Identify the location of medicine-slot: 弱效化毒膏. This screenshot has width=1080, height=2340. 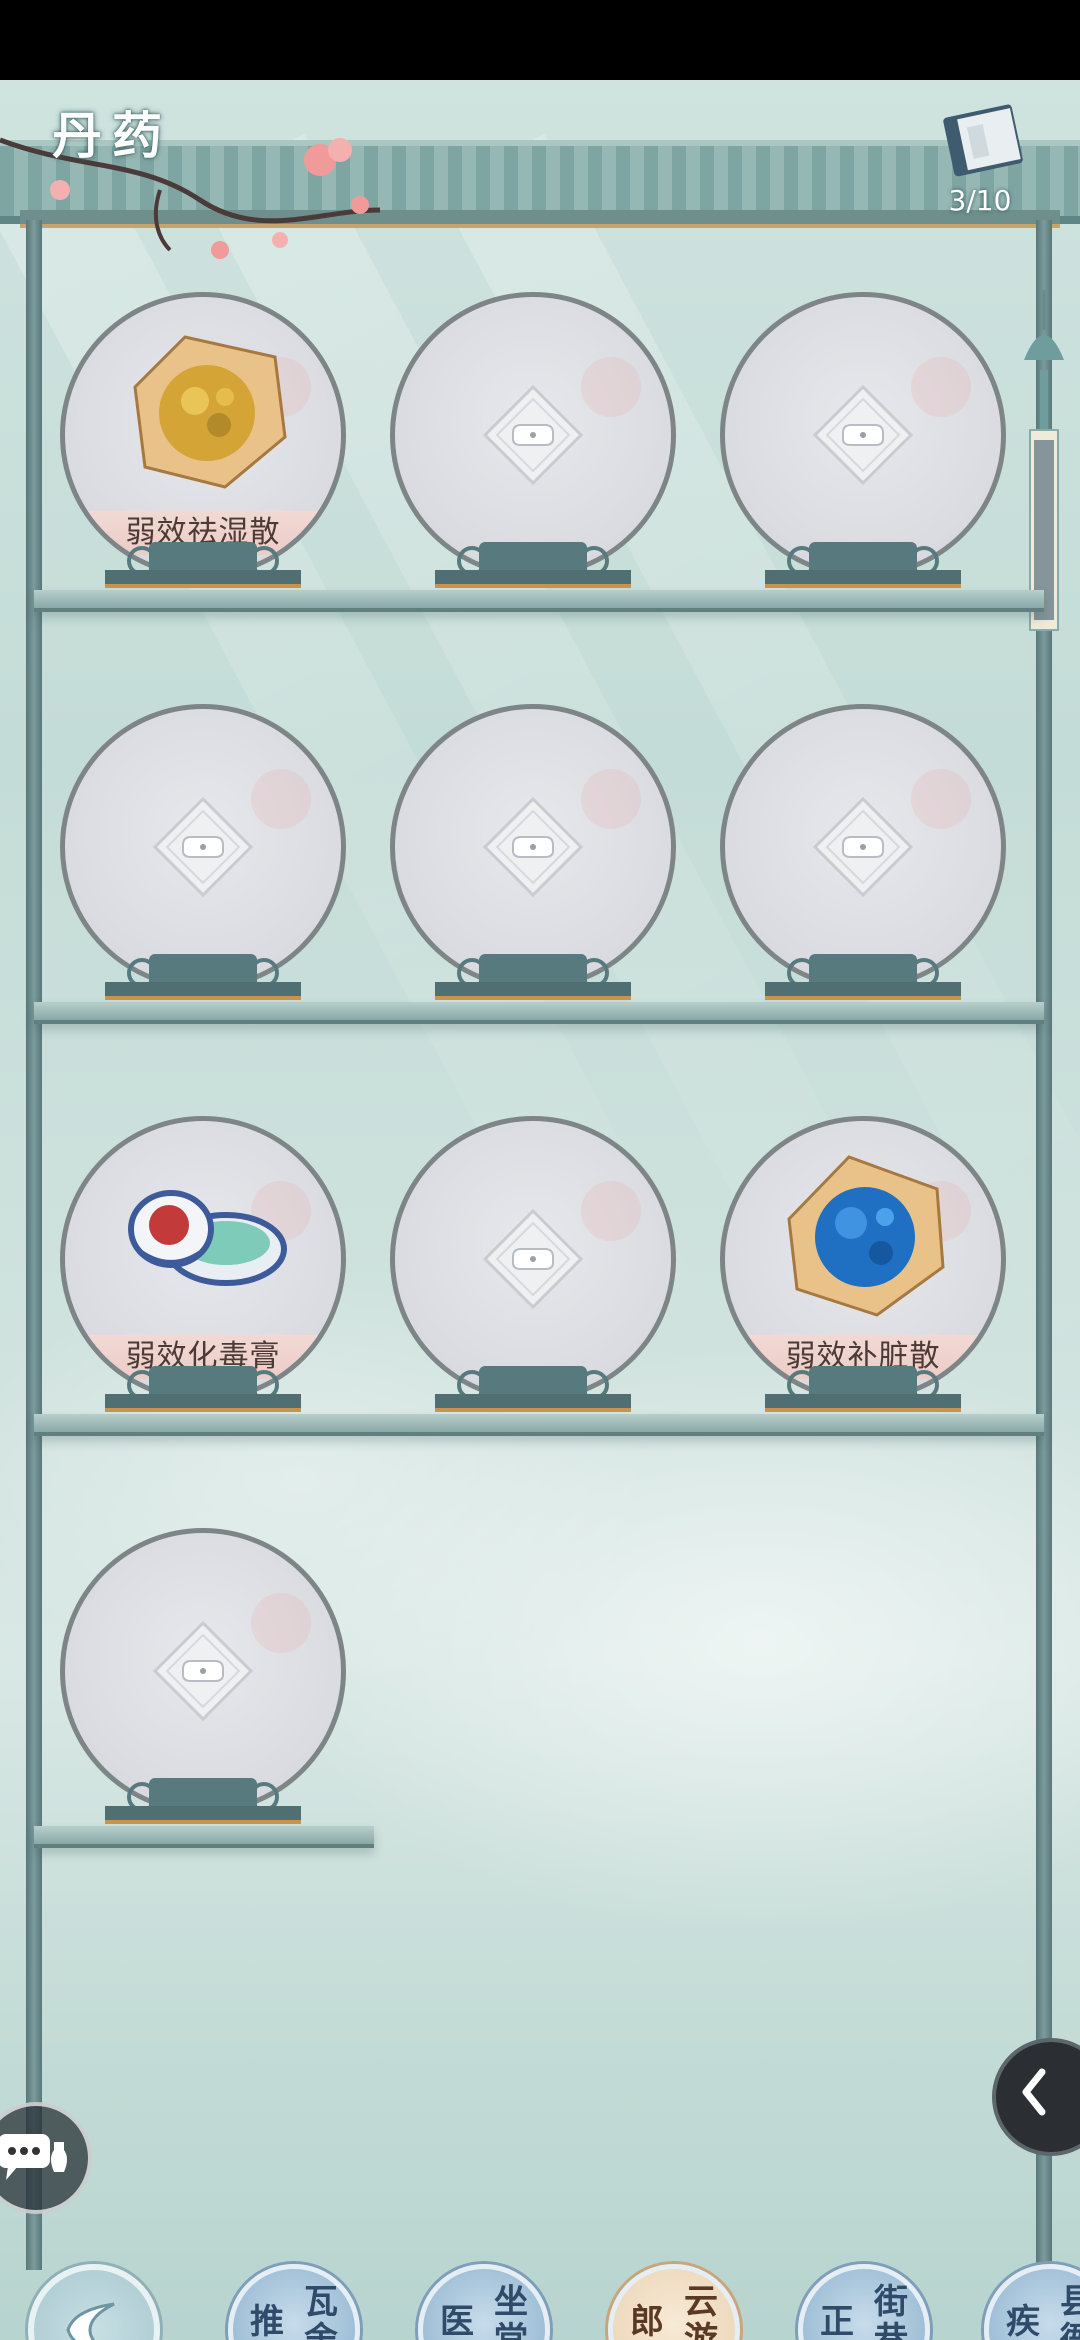
(203, 1276).